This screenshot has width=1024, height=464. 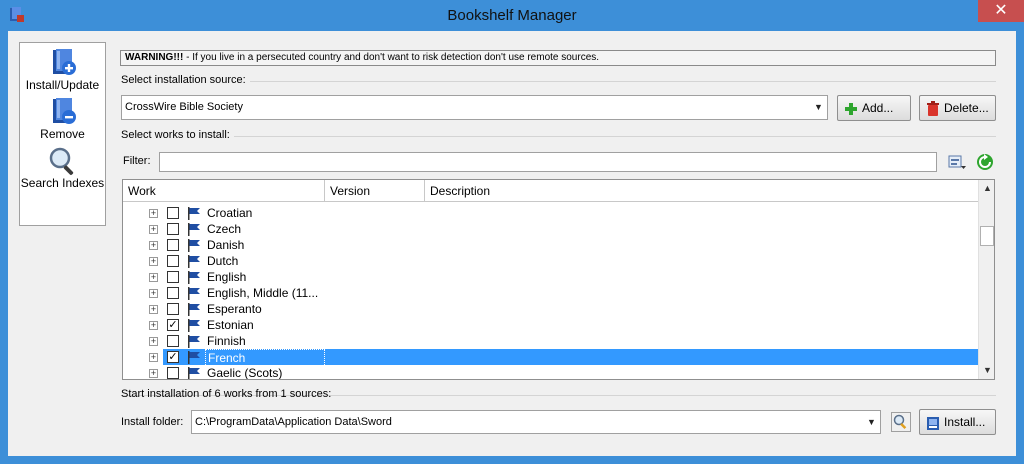 What do you see at coordinates (901, 422) in the screenshot?
I see `browse-folder-icon` at bounding box center [901, 422].